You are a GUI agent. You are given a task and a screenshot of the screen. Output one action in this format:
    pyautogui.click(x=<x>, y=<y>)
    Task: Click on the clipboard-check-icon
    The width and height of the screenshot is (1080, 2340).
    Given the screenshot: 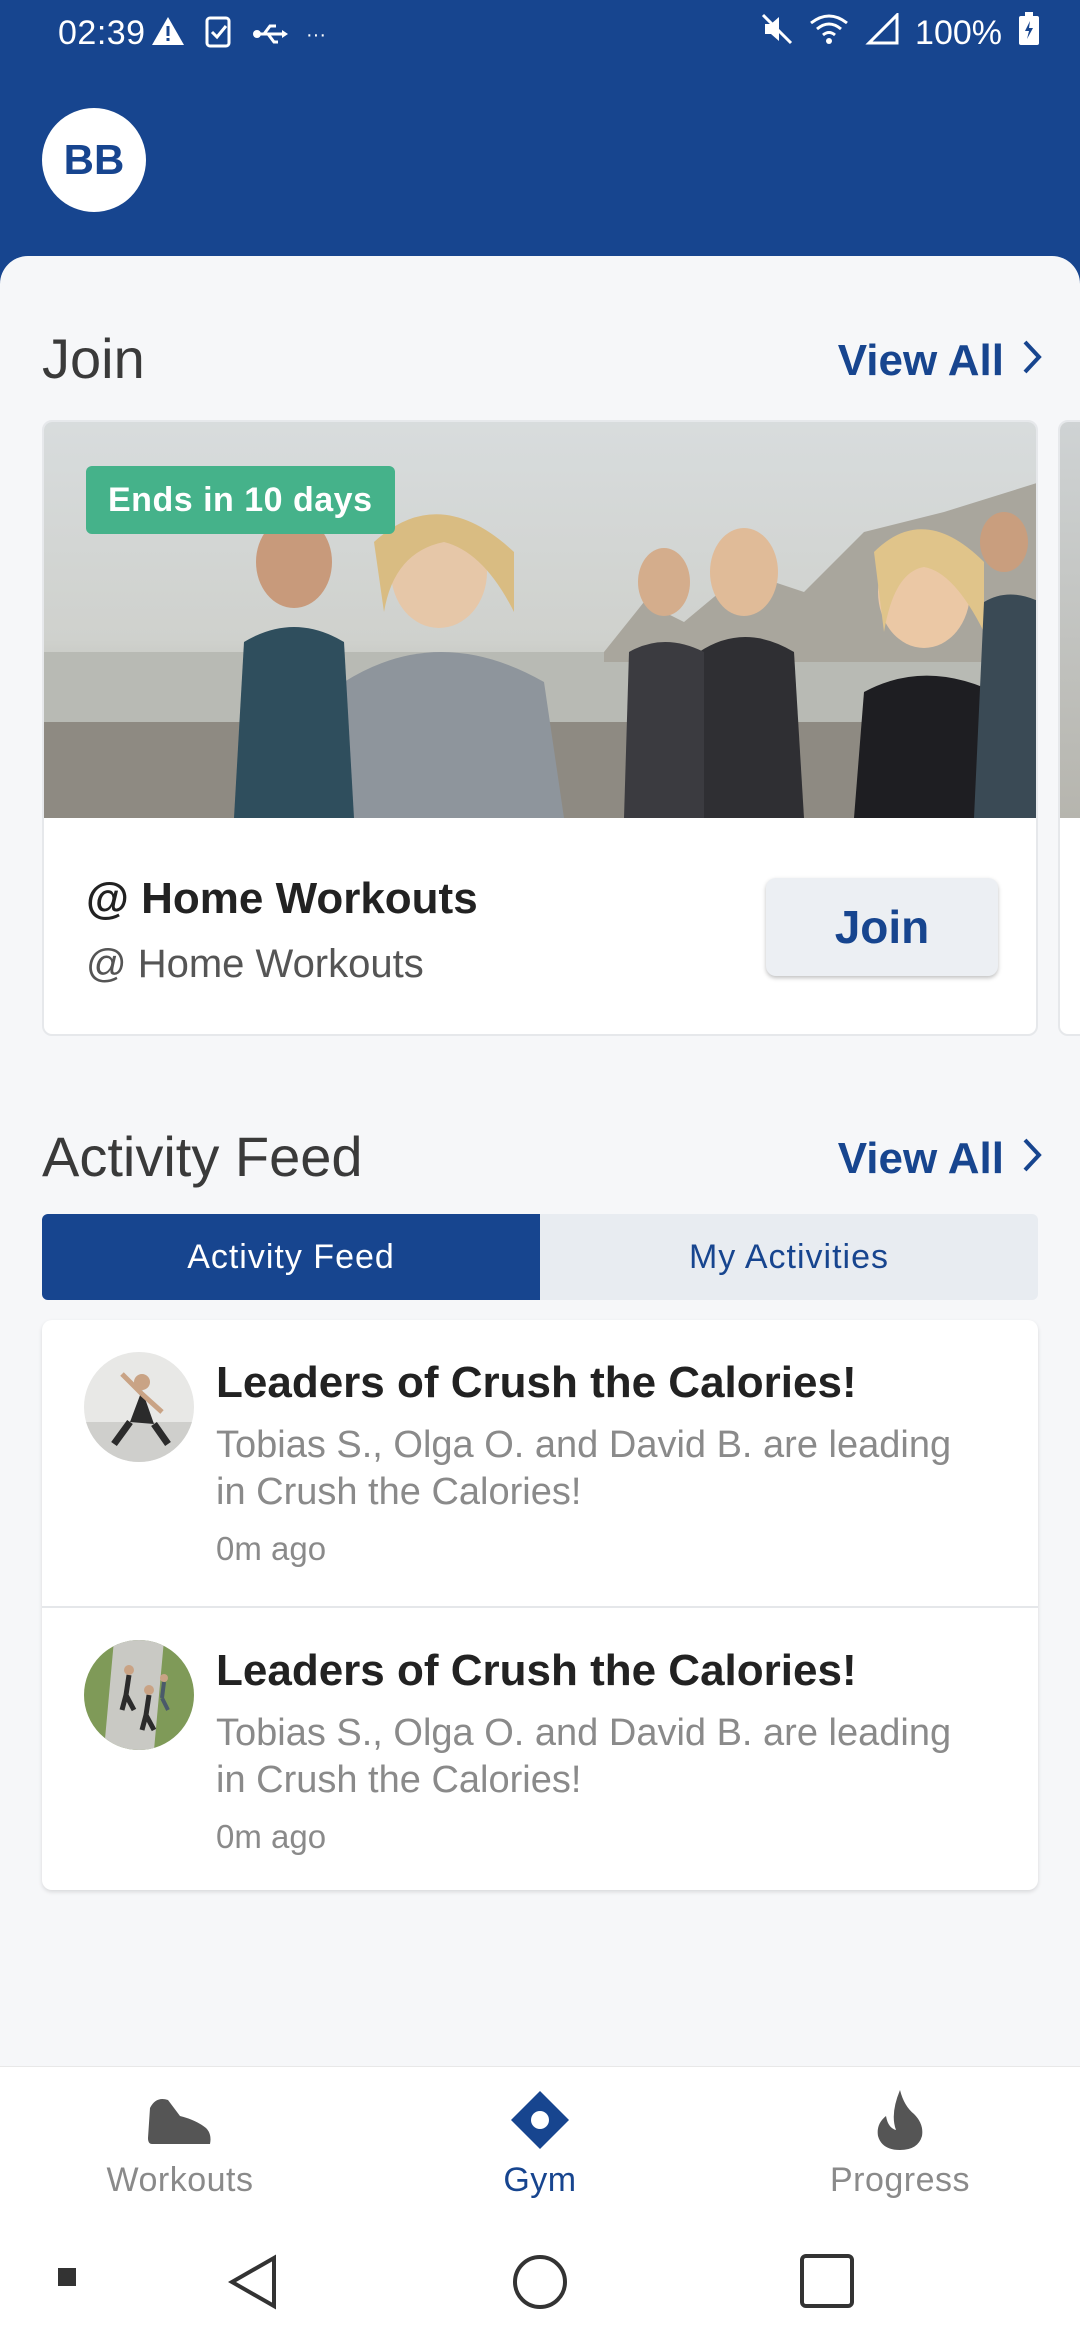 What is the action you would take?
    pyautogui.click(x=219, y=35)
    